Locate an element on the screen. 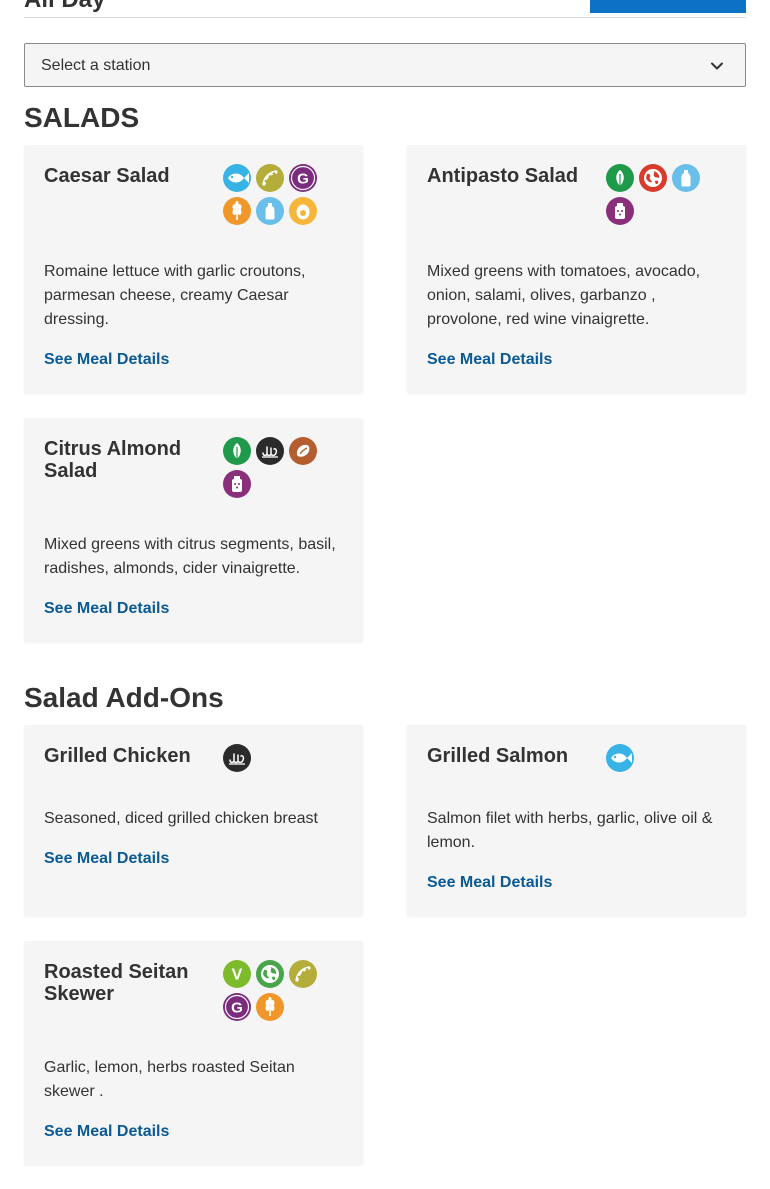  vegan-icon: V is located at coordinates (237, 974).